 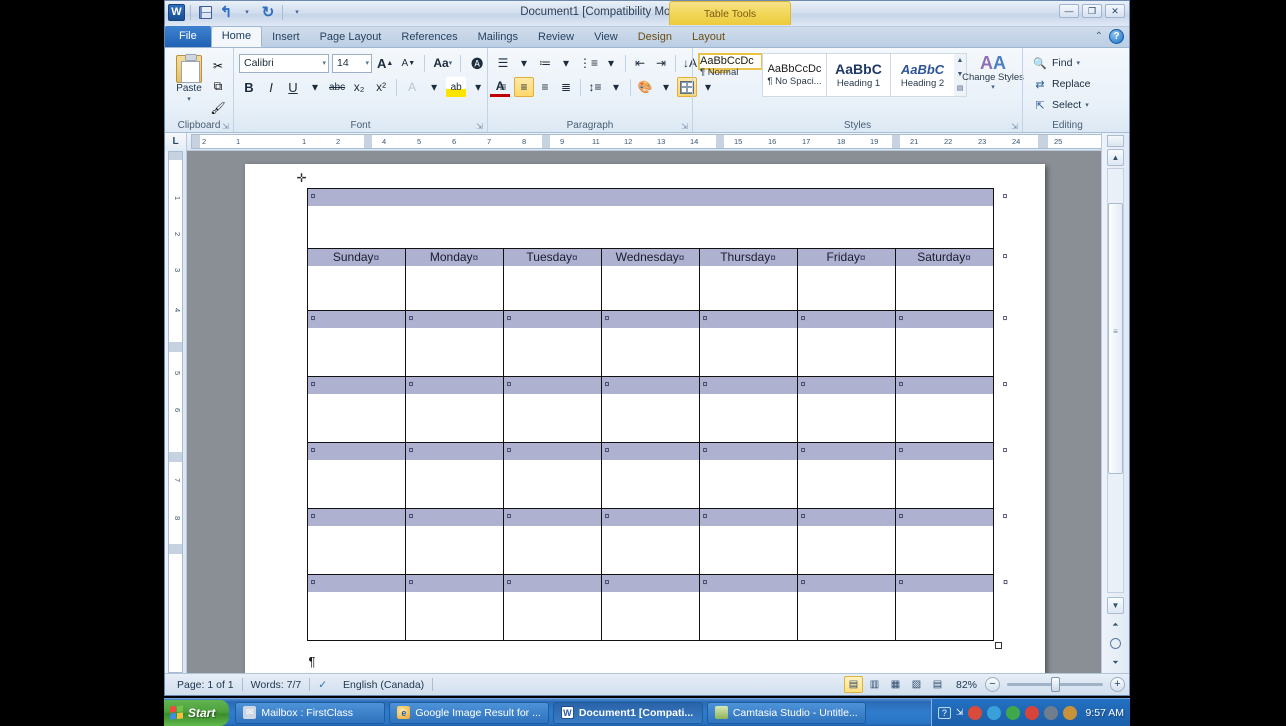 I want to click on table-header-friday: Friday¤, so click(x=846, y=279).